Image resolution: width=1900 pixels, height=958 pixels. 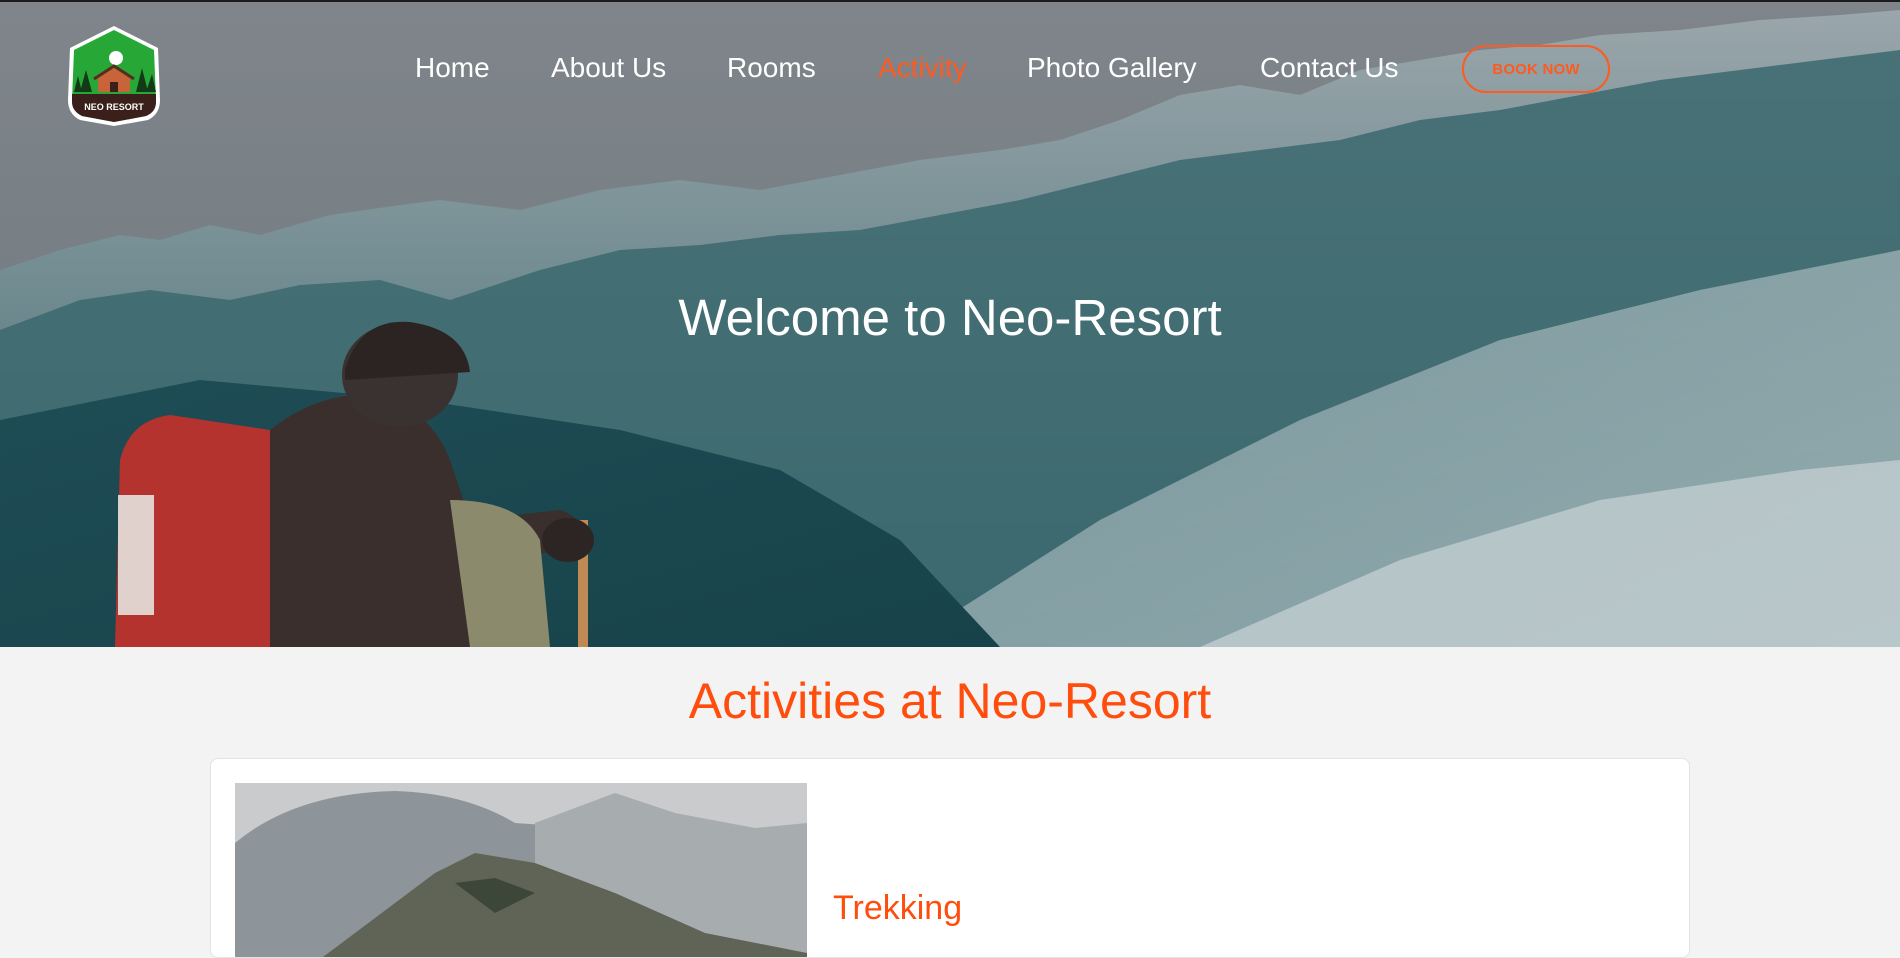 What do you see at coordinates (1329, 70) in the screenshot?
I see `nav-contact-us: Contact Us` at bounding box center [1329, 70].